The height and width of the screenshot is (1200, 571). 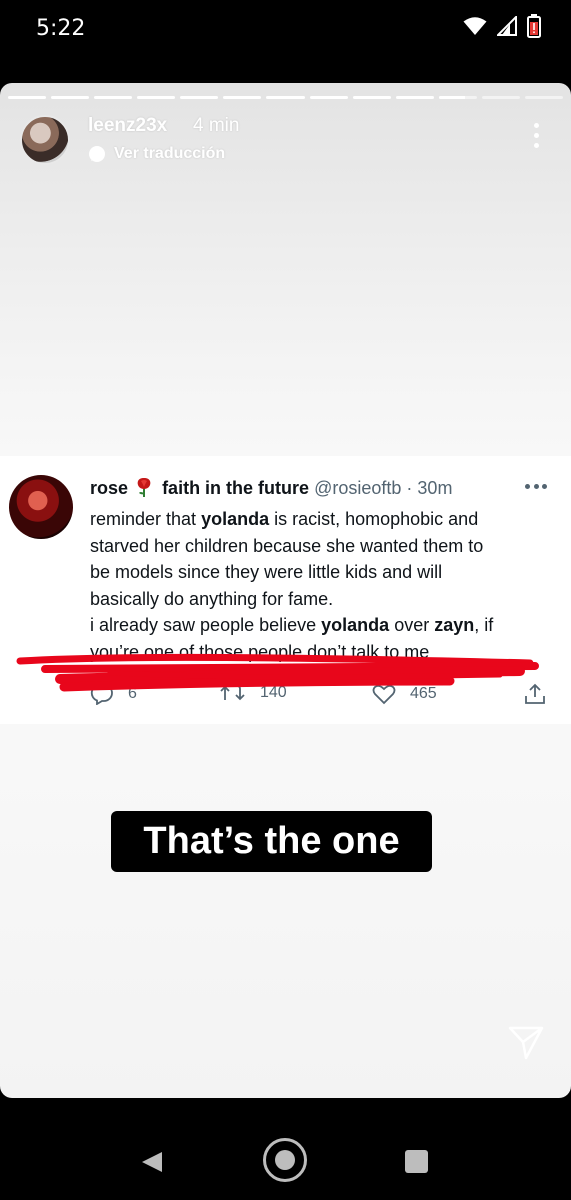 What do you see at coordinates (236, 488) in the screenshot?
I see `tweet-author-name-suffix: faith in the future` at bounding box center [236, 488].